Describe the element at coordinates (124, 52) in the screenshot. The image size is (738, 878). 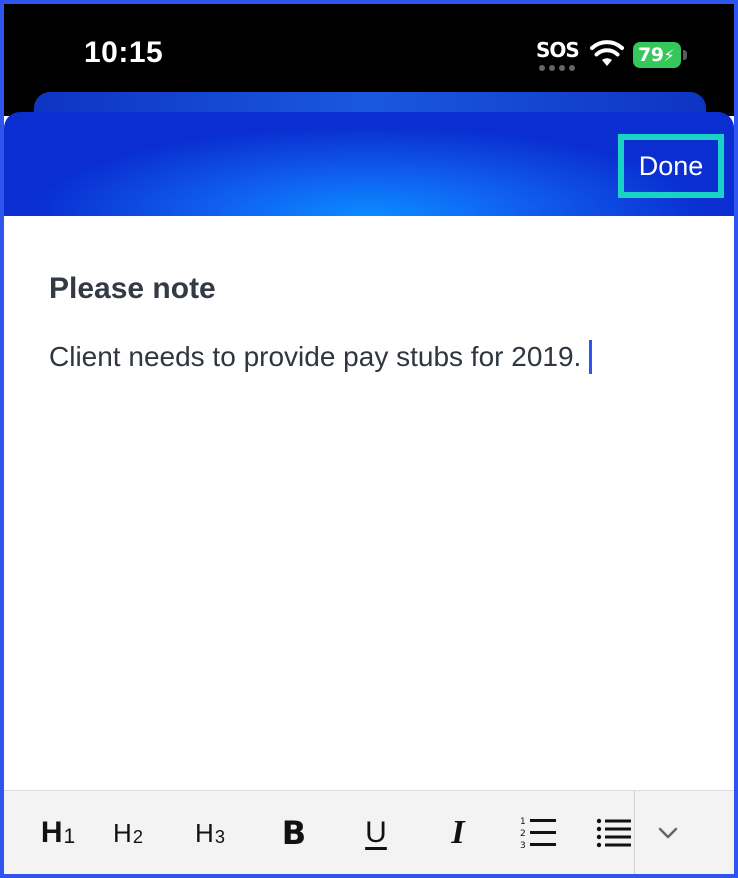
I see `status-time: 10:15` at that location.